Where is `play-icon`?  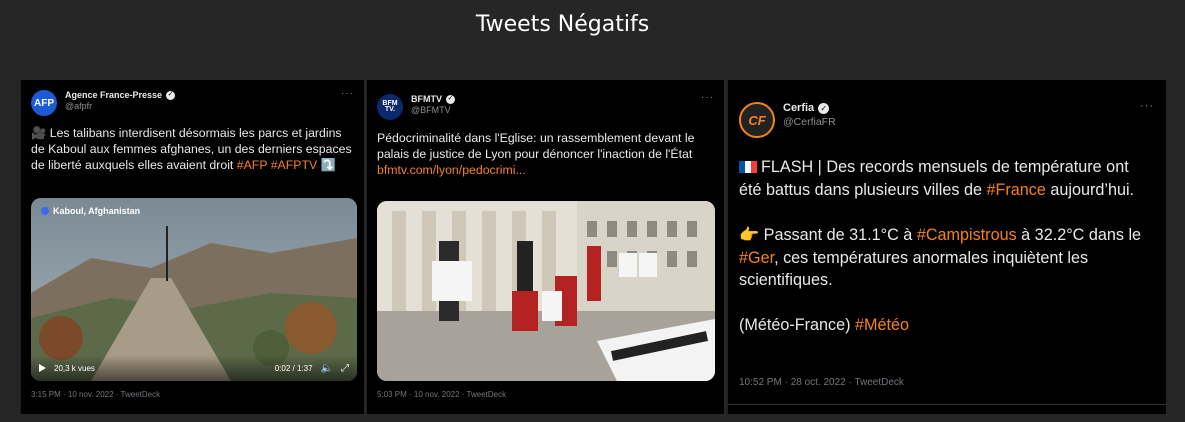 play-icon is located at coordinates (42, 368).